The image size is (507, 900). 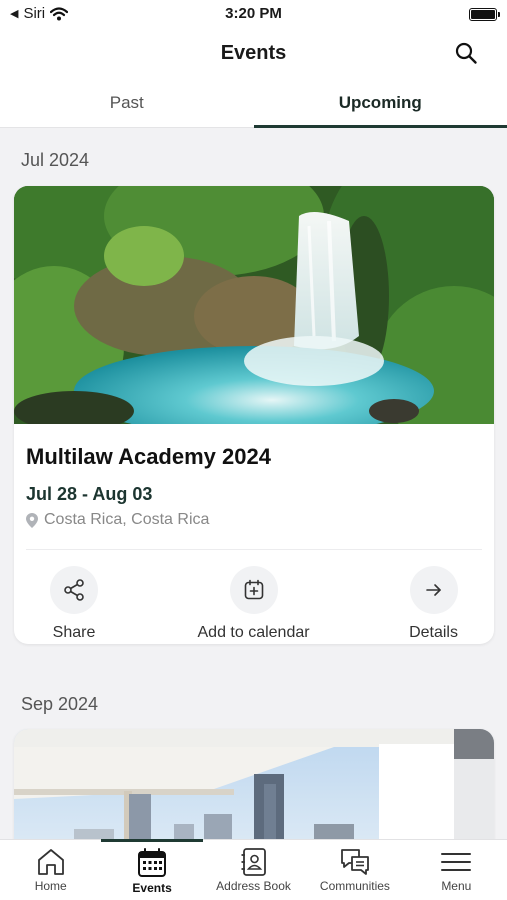 What do you see at coordinates (74, 632) in the screenshot?
I see `share-label: Share` at bounding box center [74, 632].